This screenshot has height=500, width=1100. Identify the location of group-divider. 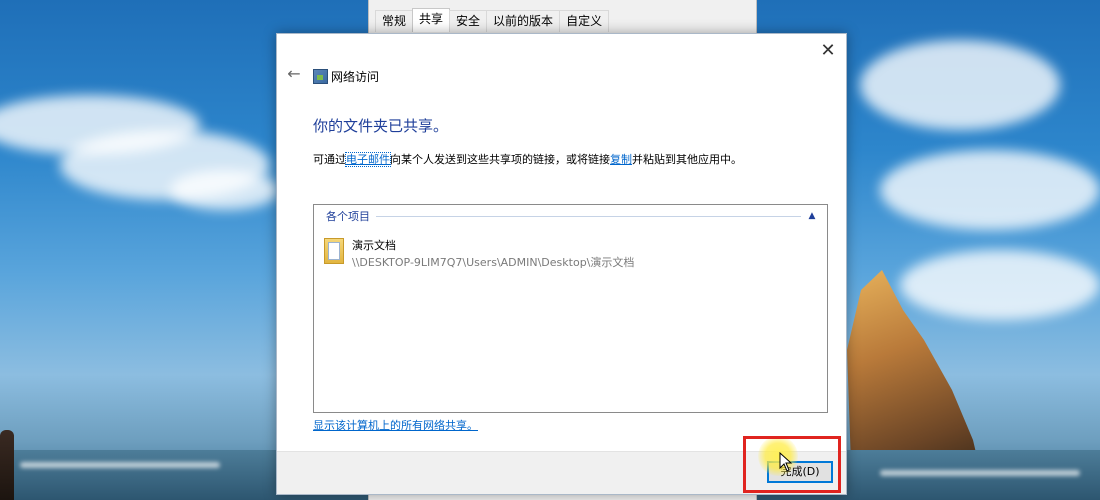
(588, 216).